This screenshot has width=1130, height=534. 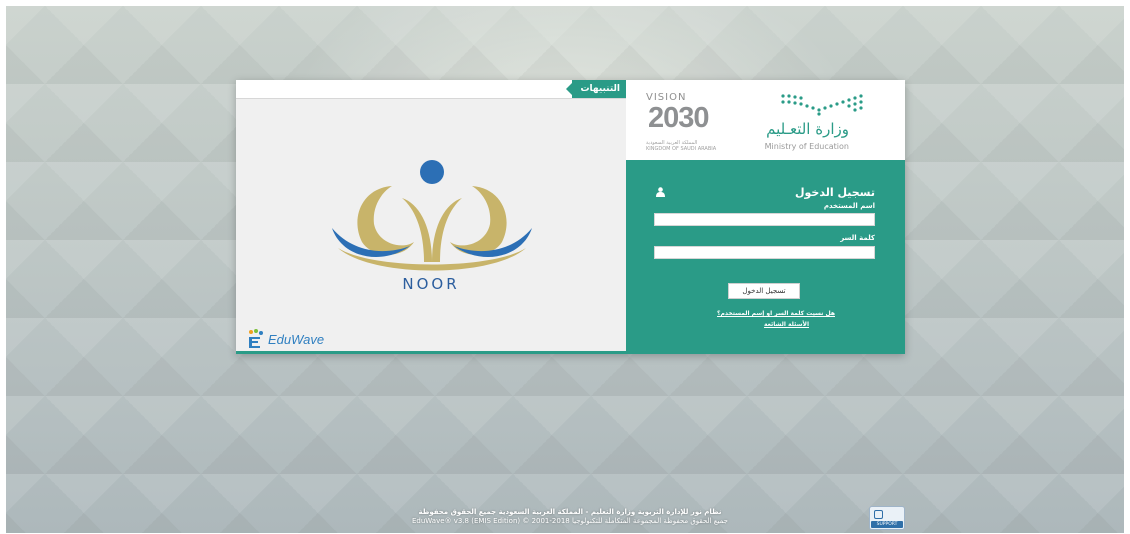 What do you see at coordinates (764, 252) in the screenshot?
I see `password-input` at bounding box center [764, 252].